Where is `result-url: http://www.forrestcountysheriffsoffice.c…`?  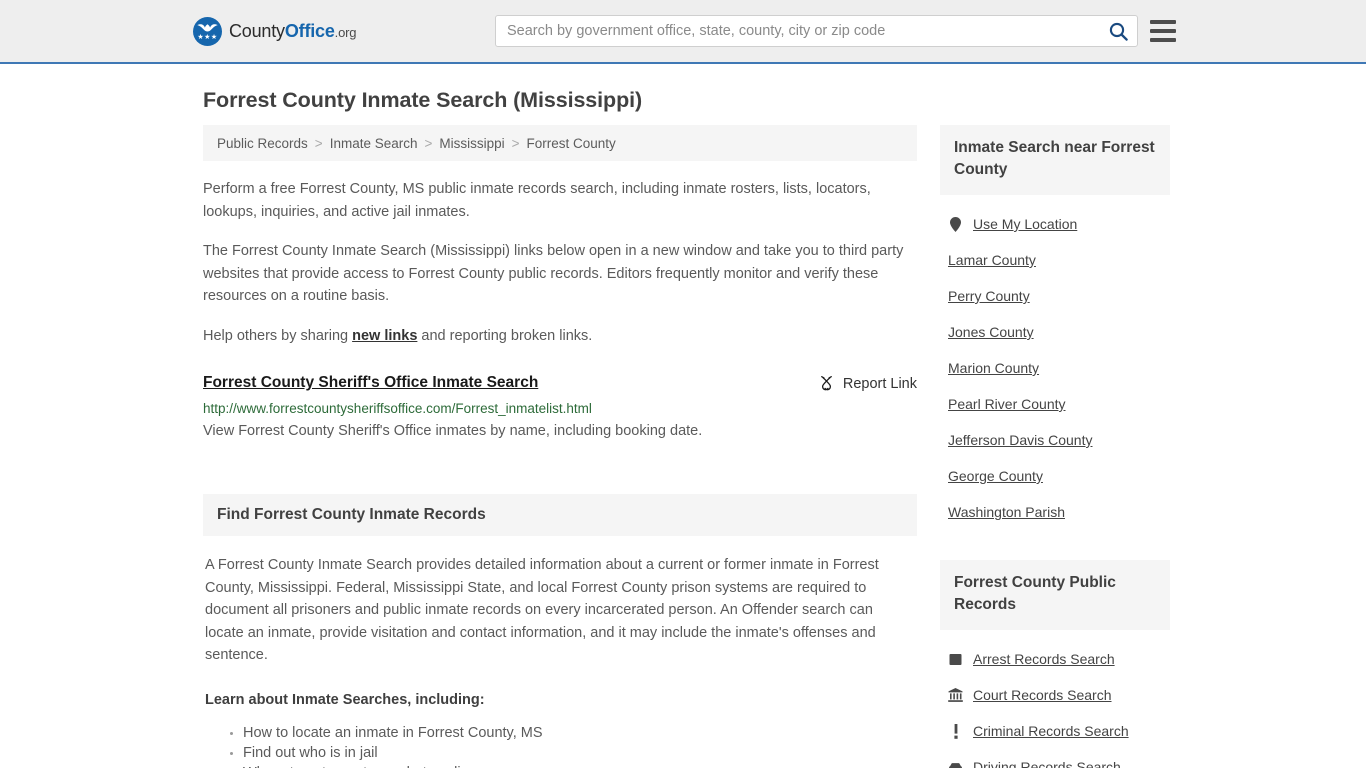
result-url: http://www.forrestcountysheriffsoffice.c… is located at coordinates (397, 408).